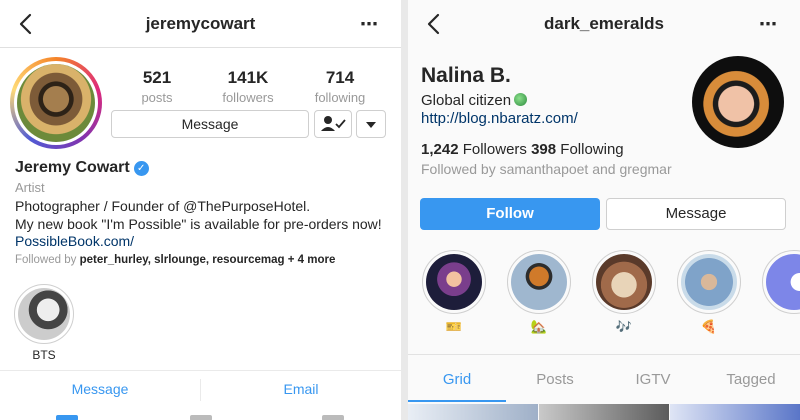  I want to click on followers-label: Followers, so click(495, 149).